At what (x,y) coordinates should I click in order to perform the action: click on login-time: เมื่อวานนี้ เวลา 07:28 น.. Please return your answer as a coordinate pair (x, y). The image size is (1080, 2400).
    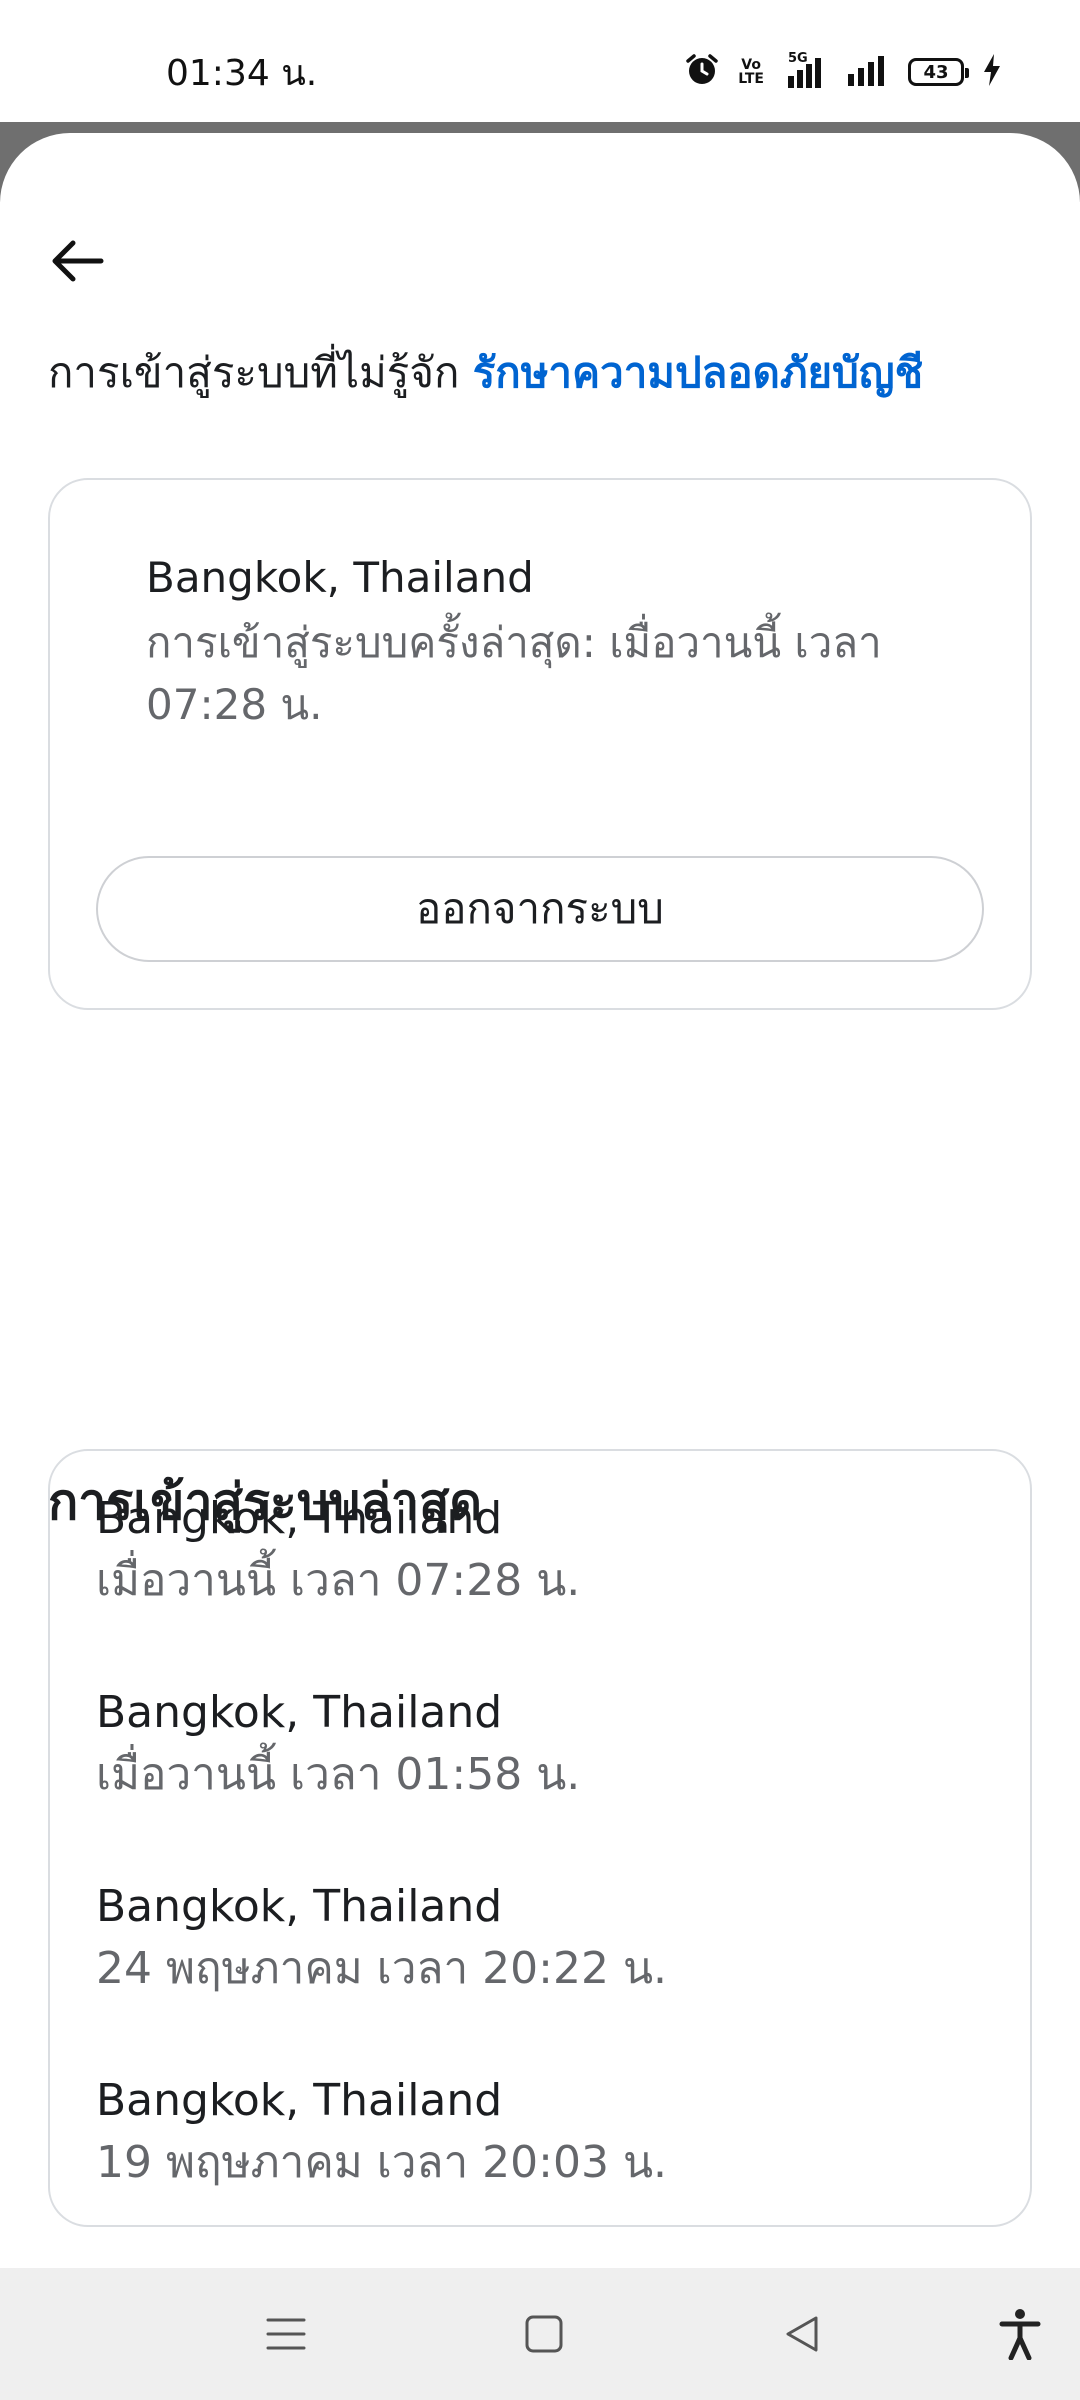
    Looking at the image, I should click on (338, 1580).